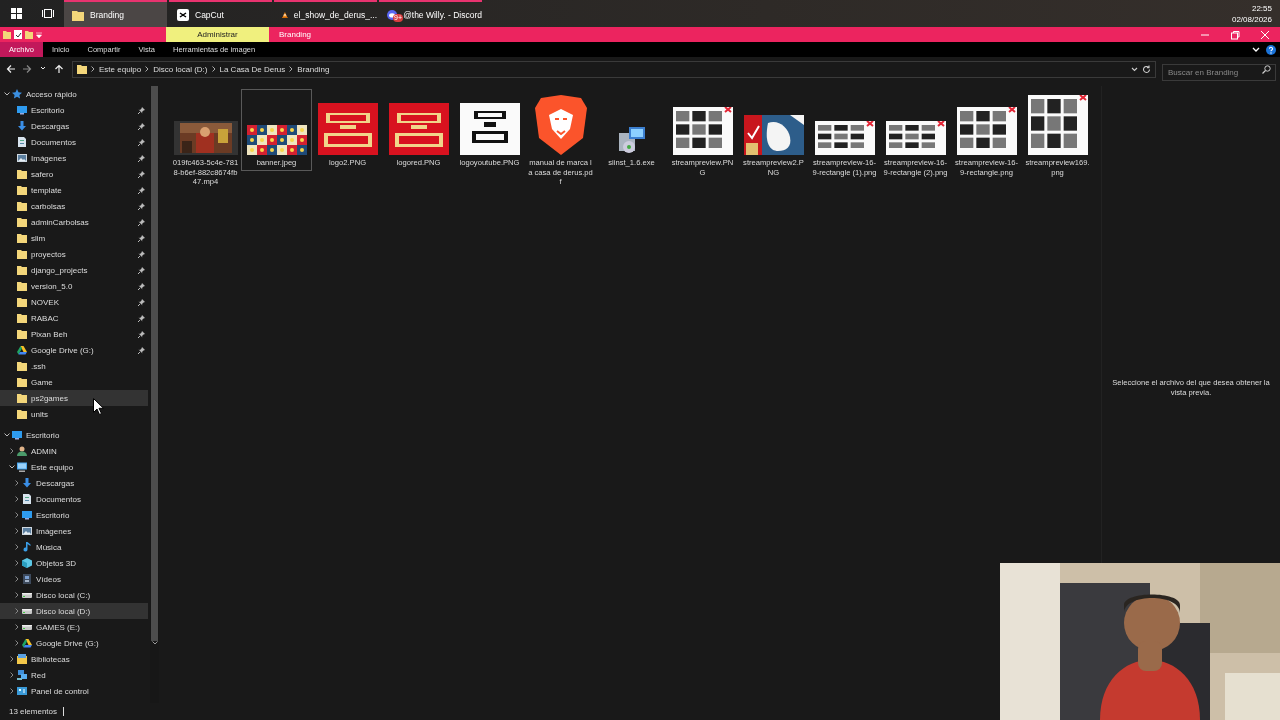  Describe the element at coordinates (74, 414) in the screenshot. I see `sidebar-item: units` at that location.